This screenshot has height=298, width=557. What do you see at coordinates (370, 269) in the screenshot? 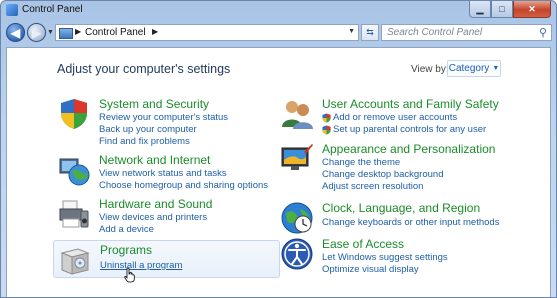
I see `link-optimize-display: Optimize visual display` at bounding box center [370, 269].